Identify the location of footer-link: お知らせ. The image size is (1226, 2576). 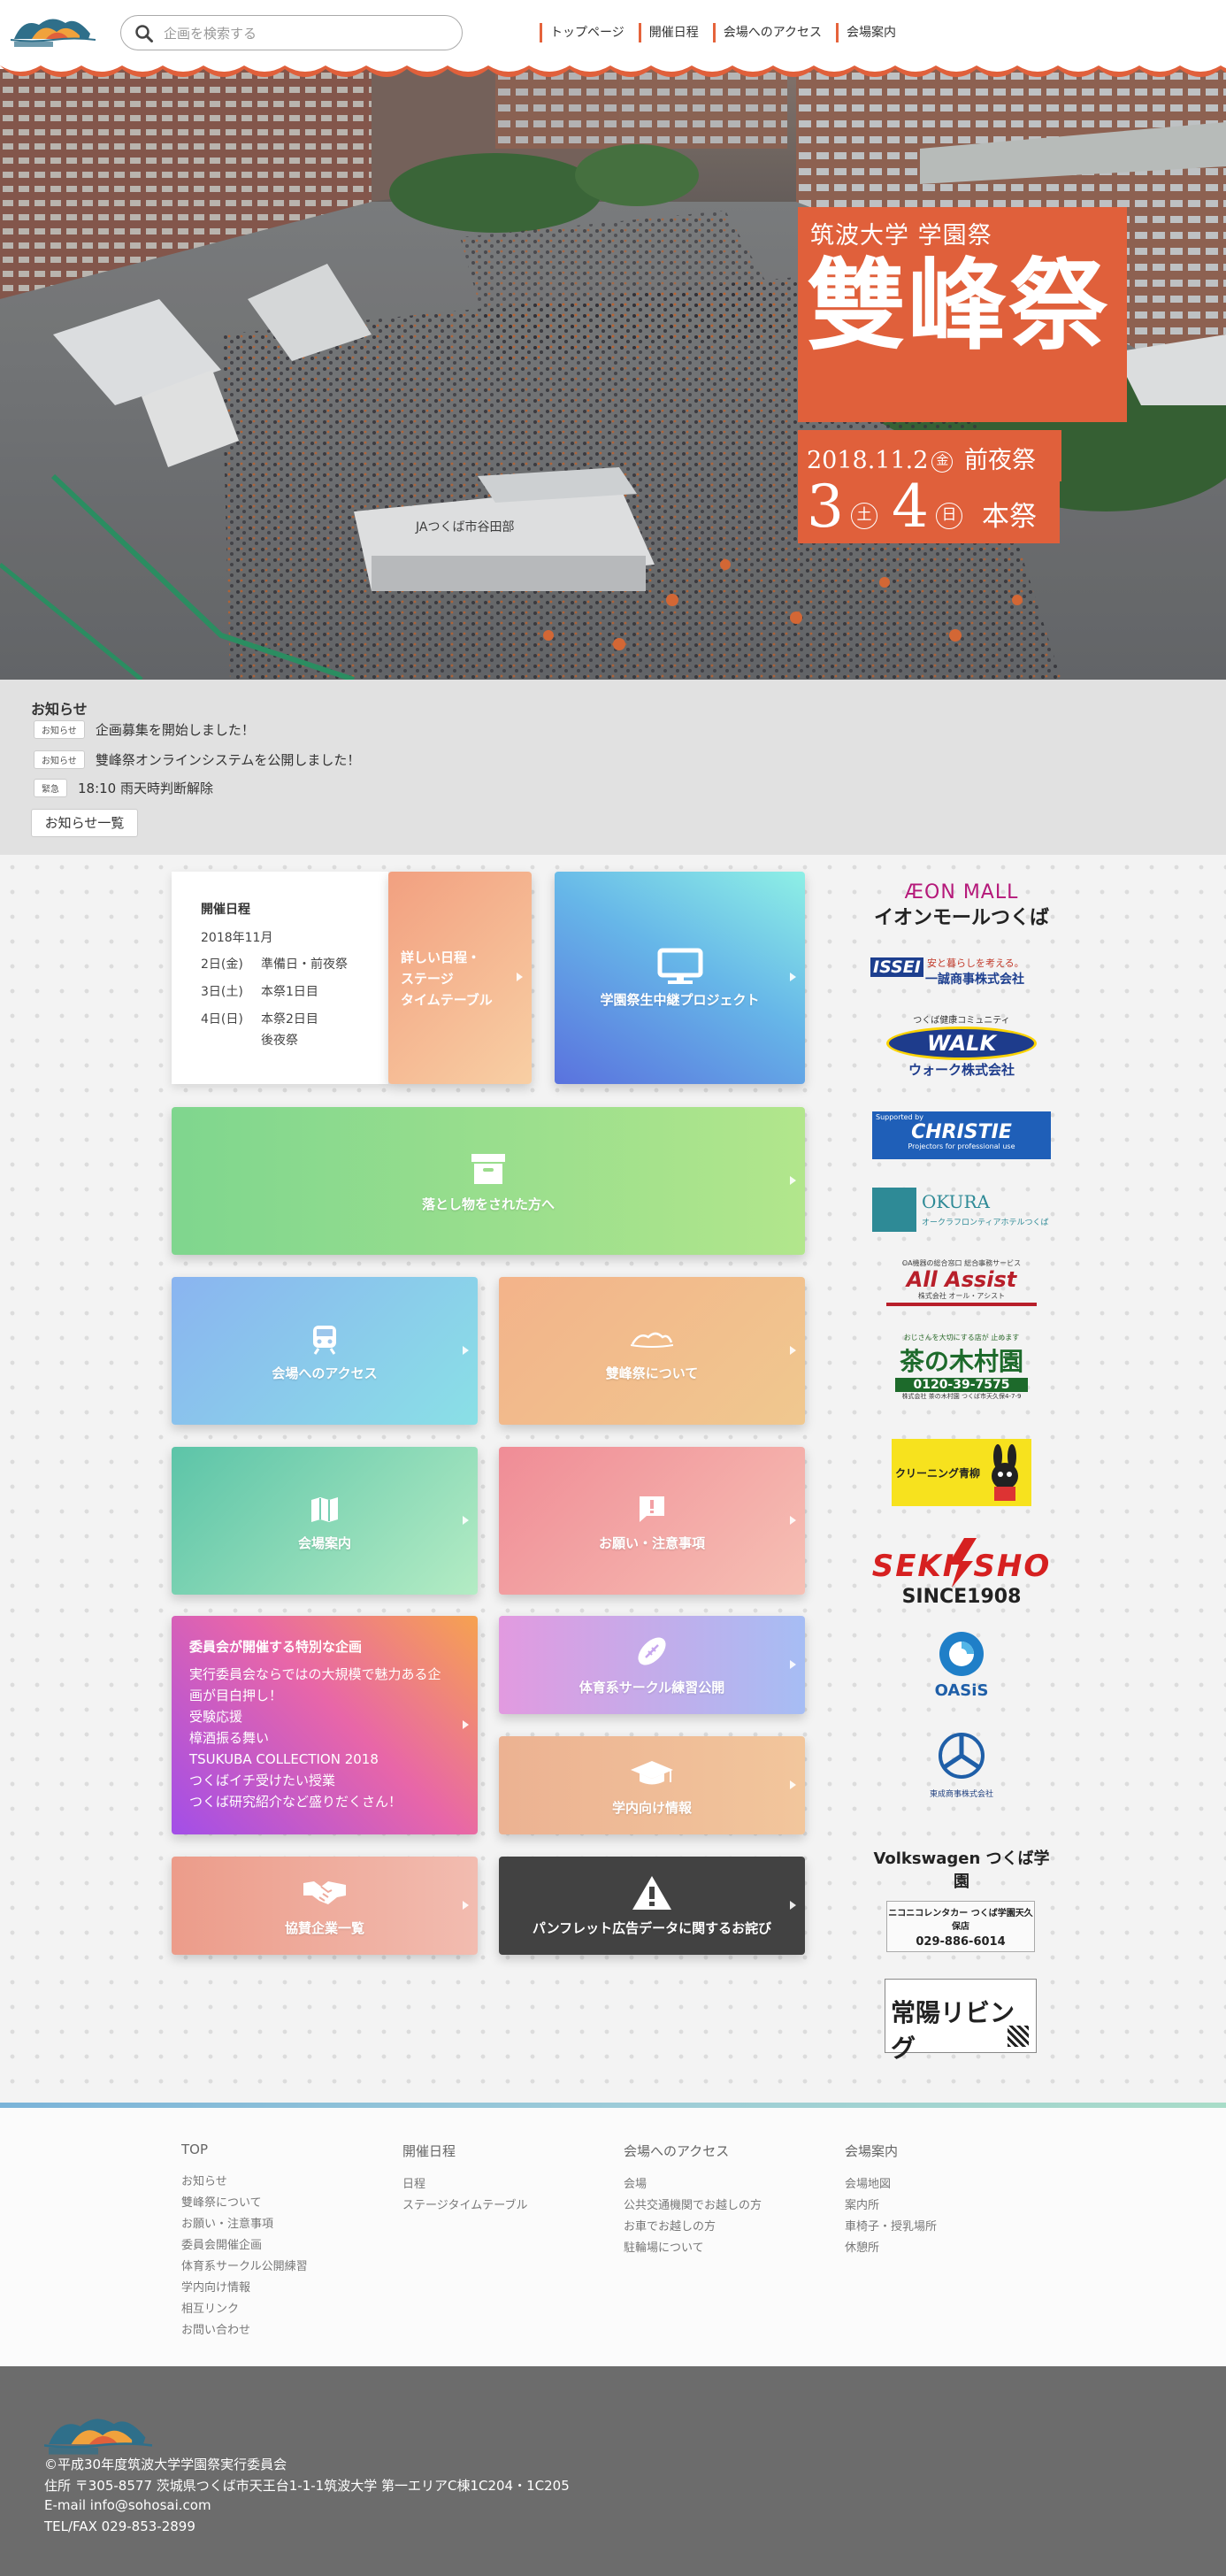
(245, 2182).